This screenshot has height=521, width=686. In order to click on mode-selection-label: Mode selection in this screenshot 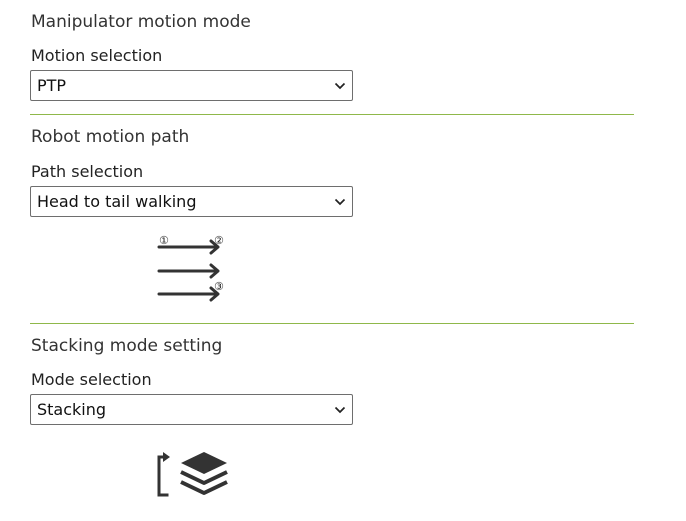, I will do `click(91, 379)`.